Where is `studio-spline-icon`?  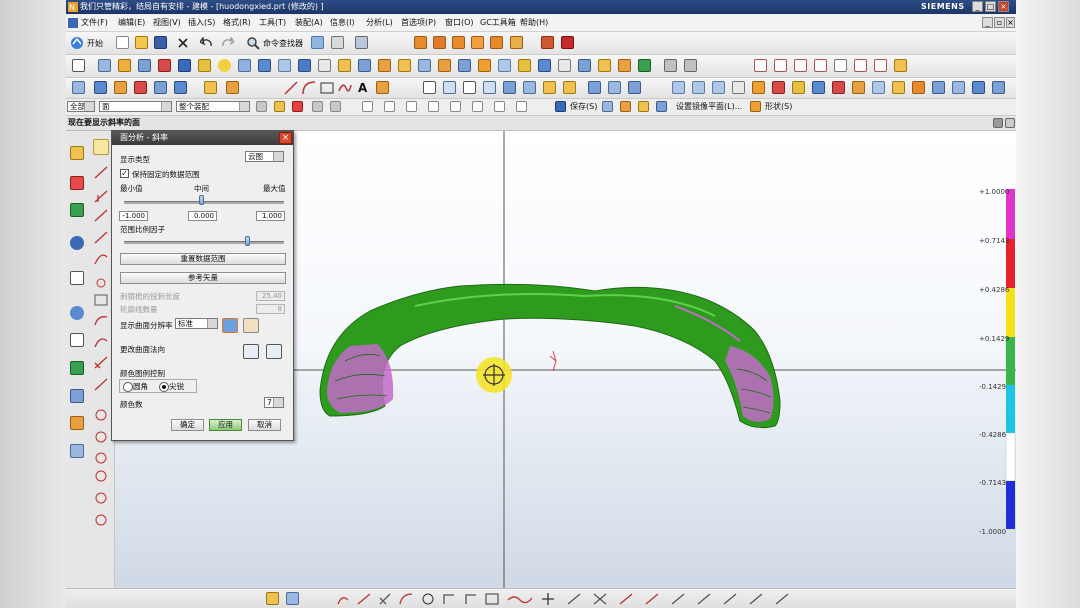 studio-spline-icon is located at coordinates (345, 88).